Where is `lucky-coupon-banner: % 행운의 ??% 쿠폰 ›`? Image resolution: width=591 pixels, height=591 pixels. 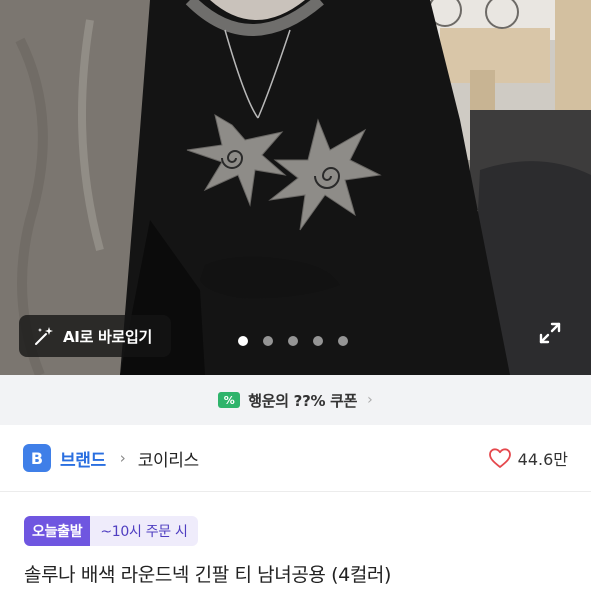
lucky-coupon-banner: % 행운의 ??% 쿠폰 › is located at coordinates (295, 400).